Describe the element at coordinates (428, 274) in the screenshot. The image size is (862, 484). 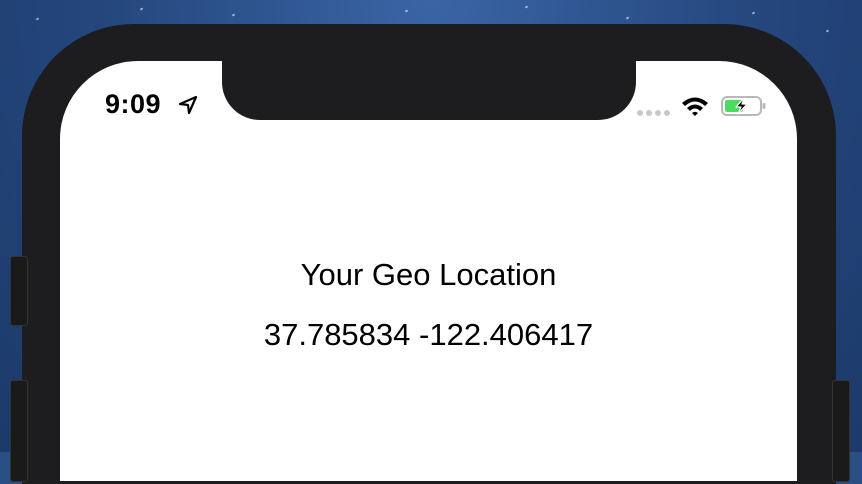
I see `geo-location-title: Your Geo Location` at that location.